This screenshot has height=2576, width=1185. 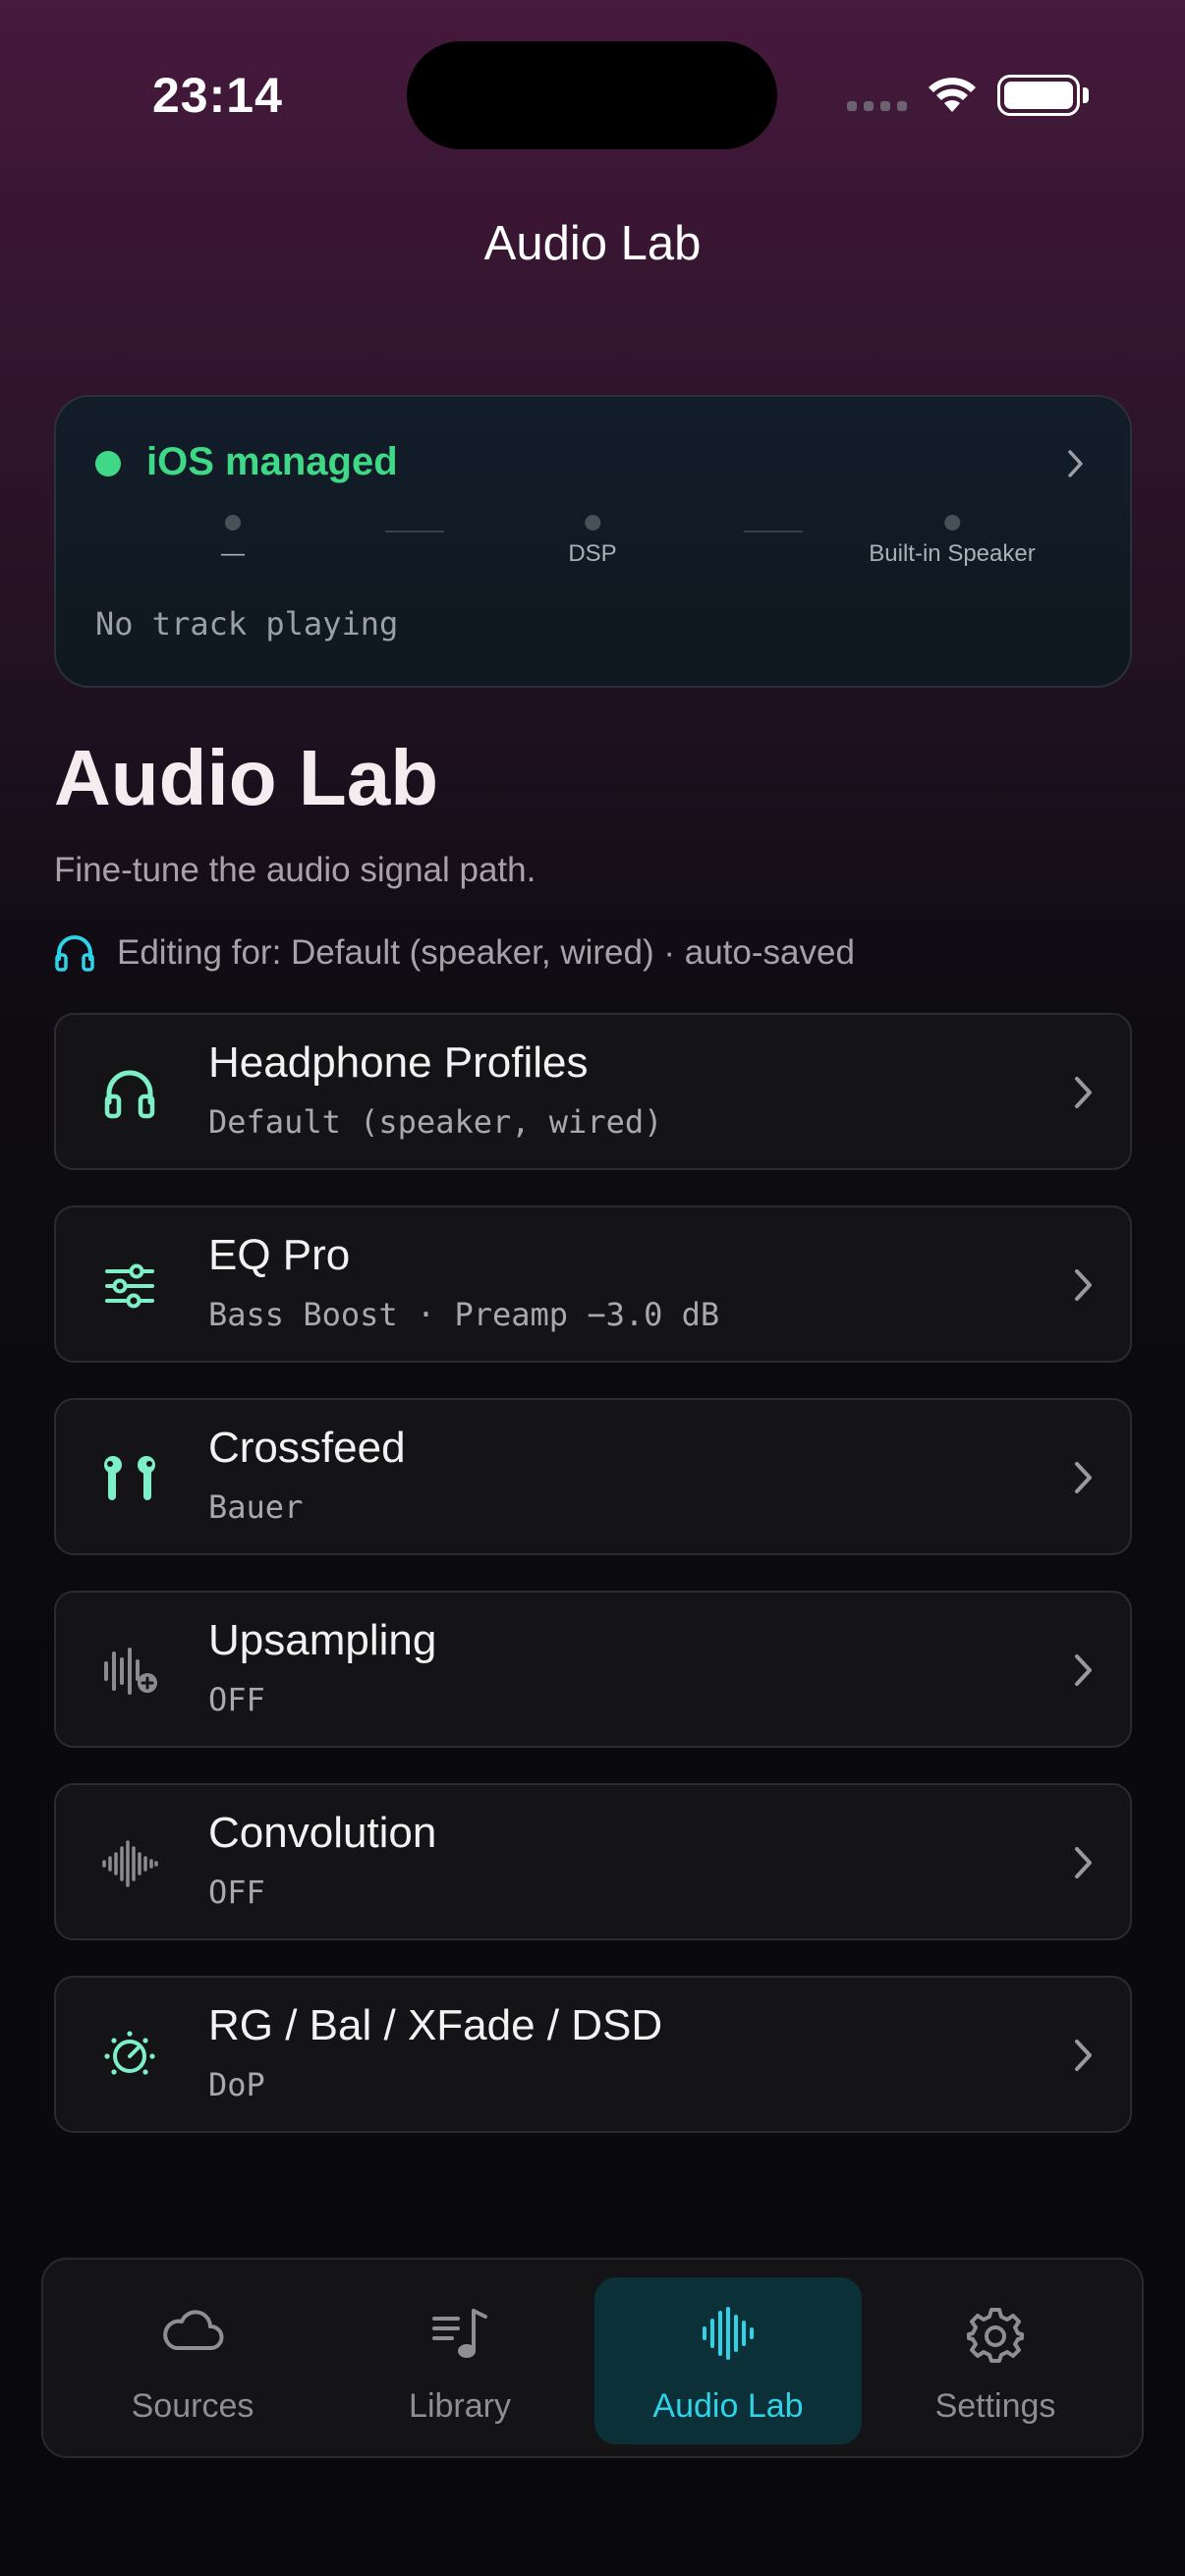 I want to click on music-list-icon, so click(x=460, y=2333).